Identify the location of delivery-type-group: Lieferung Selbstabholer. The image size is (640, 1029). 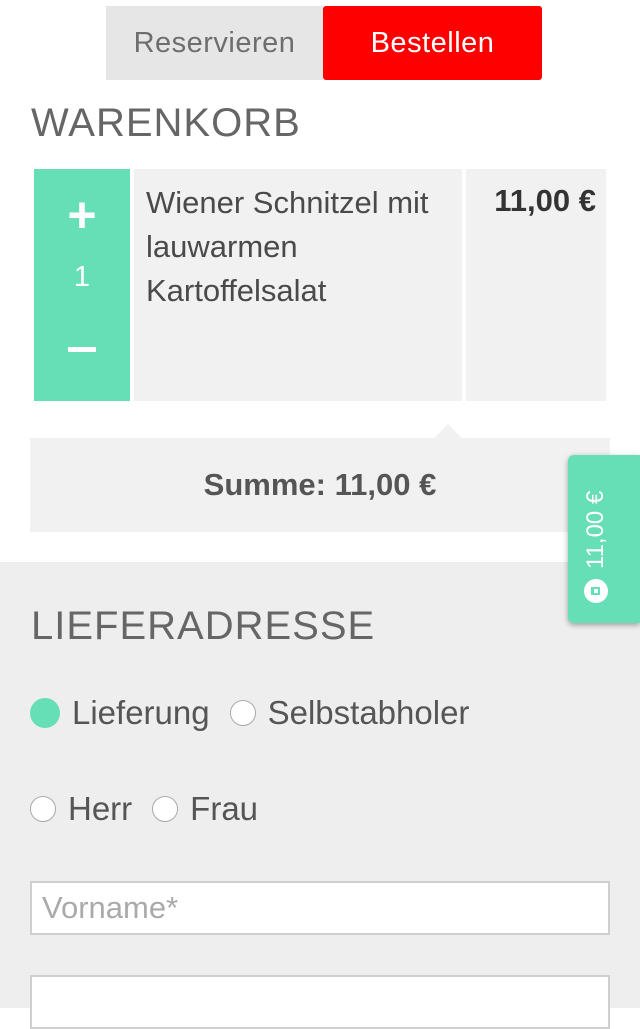
(259, 713).